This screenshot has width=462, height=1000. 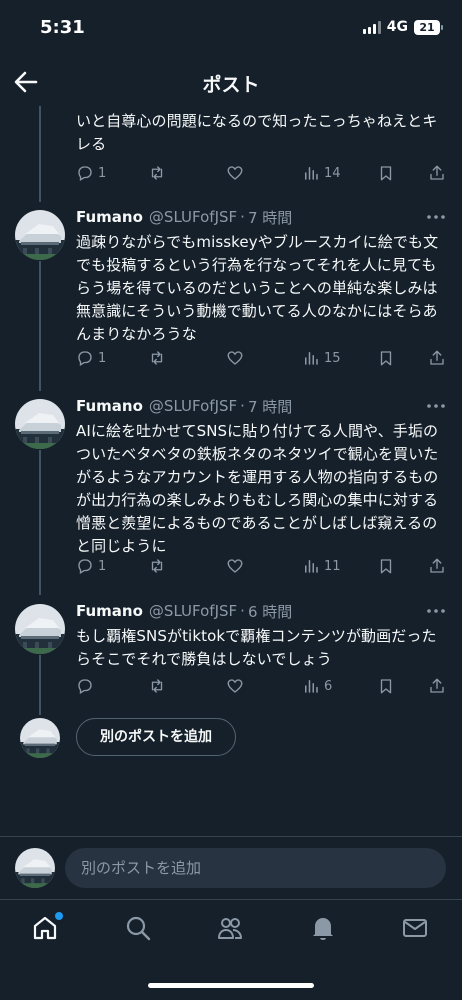 I want to click on tab-home, so click(x=47, y=928).